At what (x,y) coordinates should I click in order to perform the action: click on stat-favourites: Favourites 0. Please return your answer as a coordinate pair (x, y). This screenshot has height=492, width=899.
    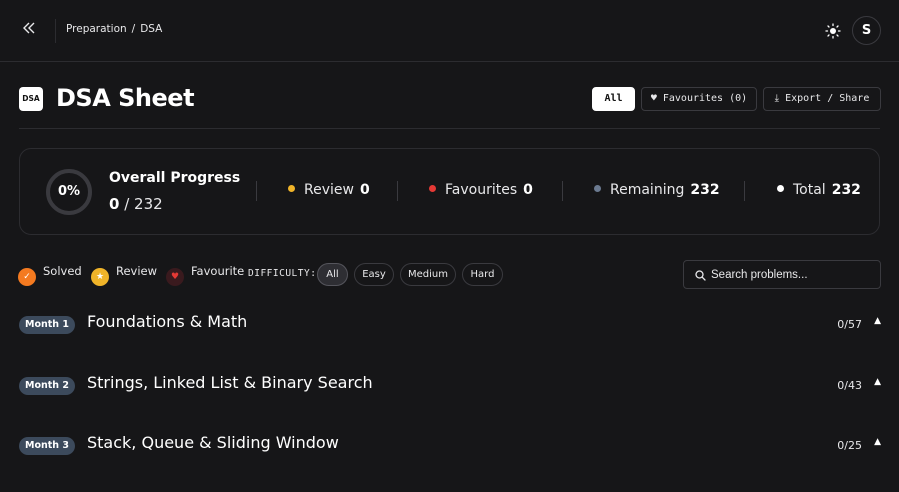
    Looking at the image, I should click on (481, 190).